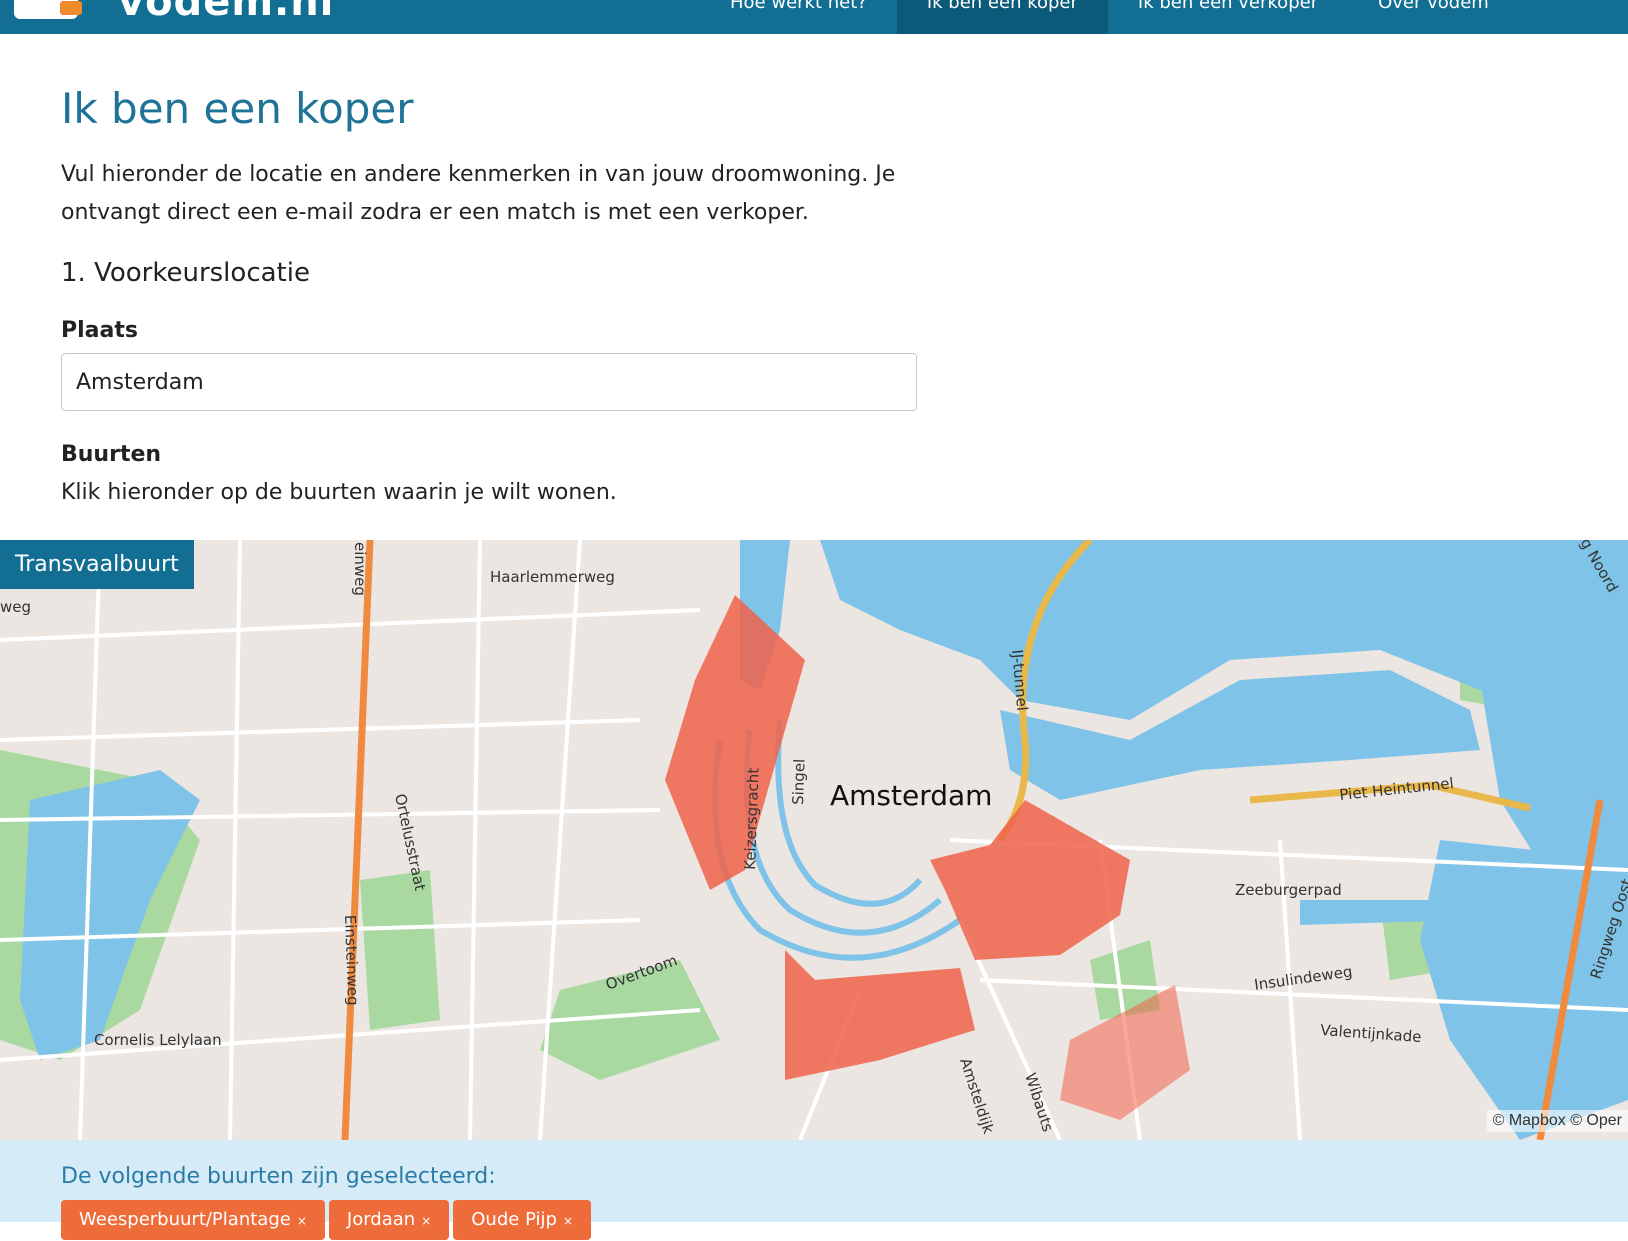 The height and width of the screenshot is (1241, 1628). Describe the element at coordinates (97, 564) in the screenshot. I see `hover-neighbourhood-label: Transvaalbuurt` at that location.